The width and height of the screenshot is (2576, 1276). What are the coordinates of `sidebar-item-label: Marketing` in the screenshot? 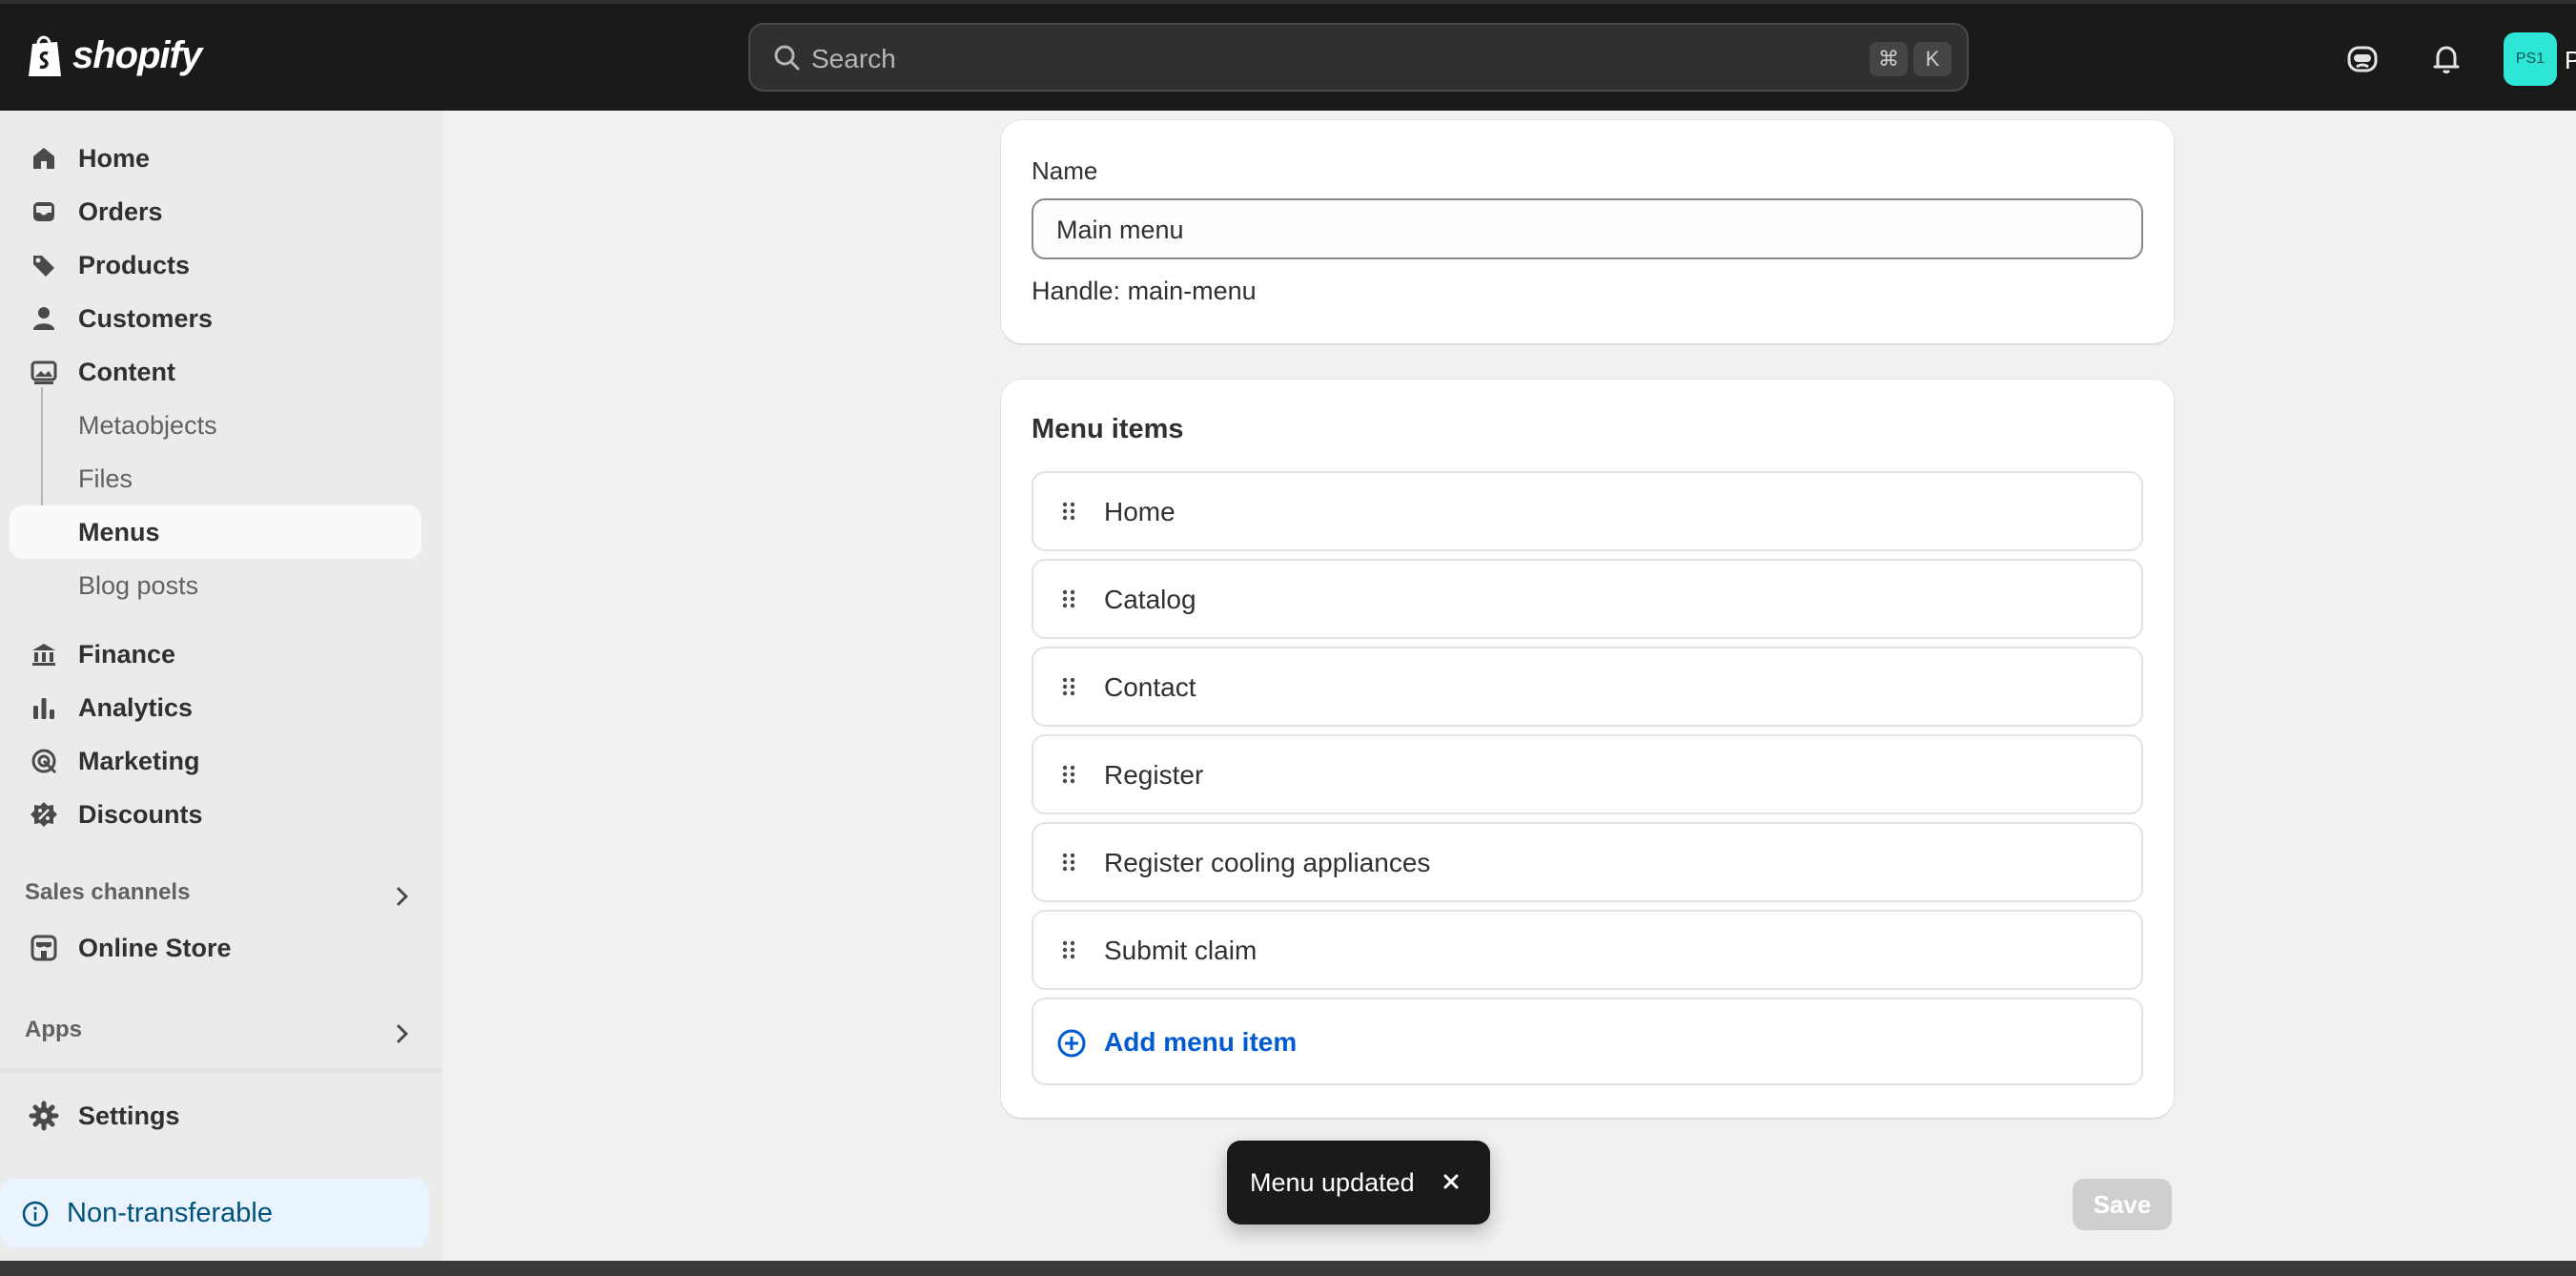 It's located at (139, 760).